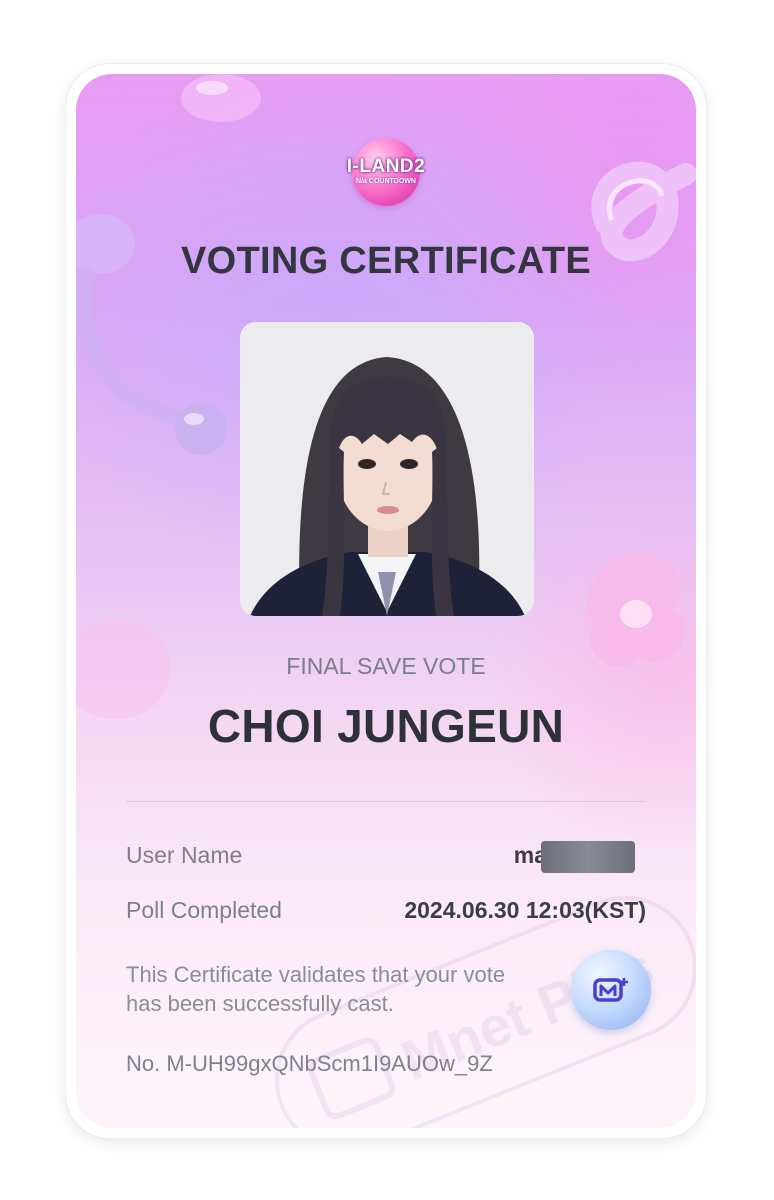 Image resolution: width=774 pixels, height=1200 pixels. I want to click on mnet-plus-badge, so click(611, 990).